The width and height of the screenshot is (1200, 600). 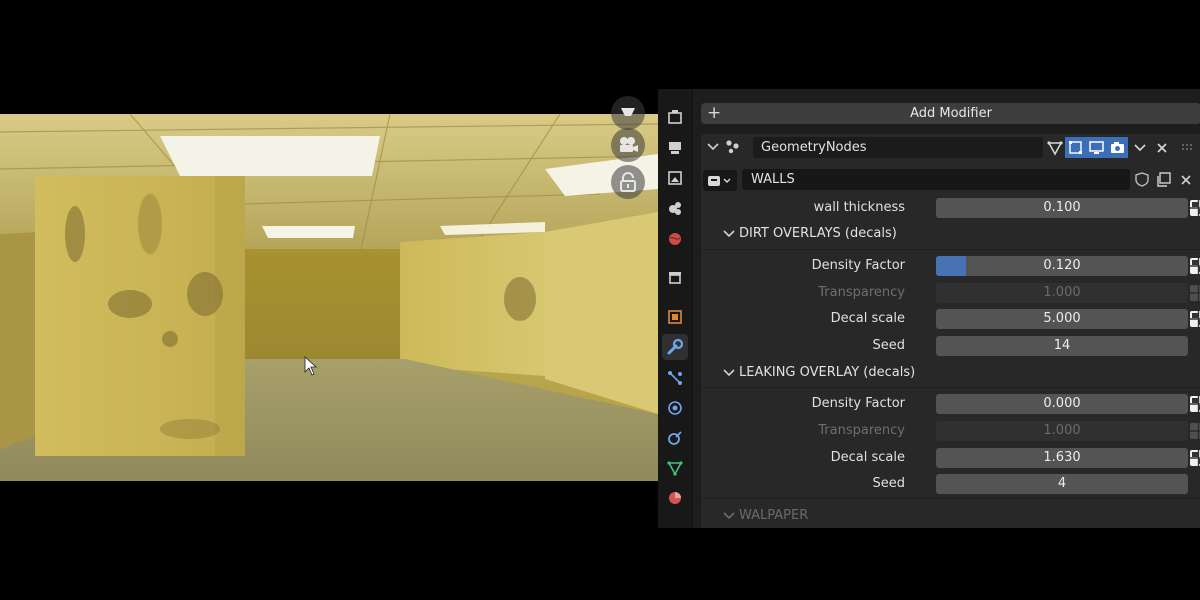 I want to click on tab-material, so click(x=675, y=498).